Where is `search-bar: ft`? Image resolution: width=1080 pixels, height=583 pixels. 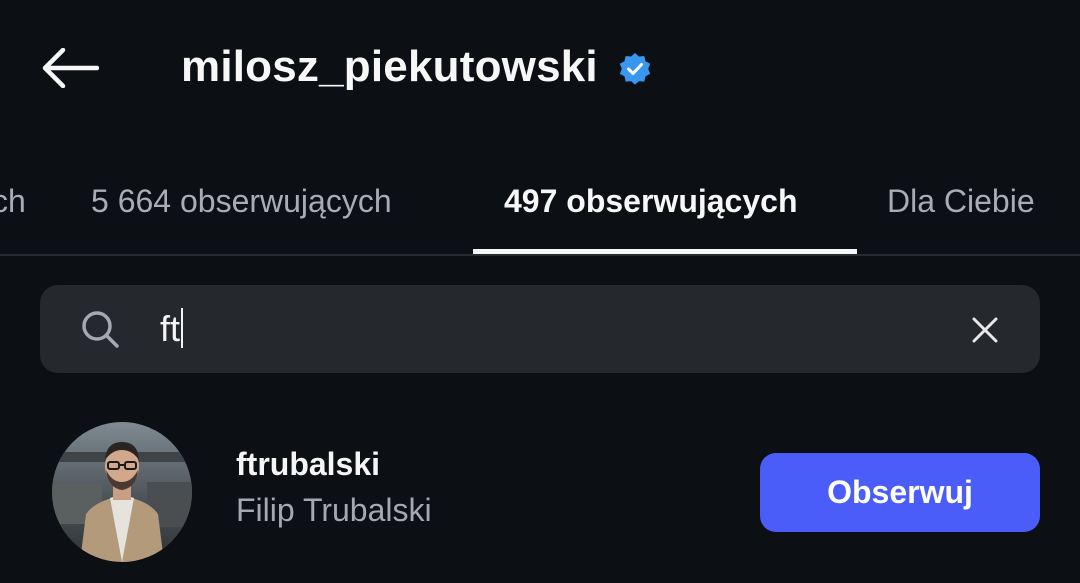
search-bar: ft is located at coordinates (540, 329).